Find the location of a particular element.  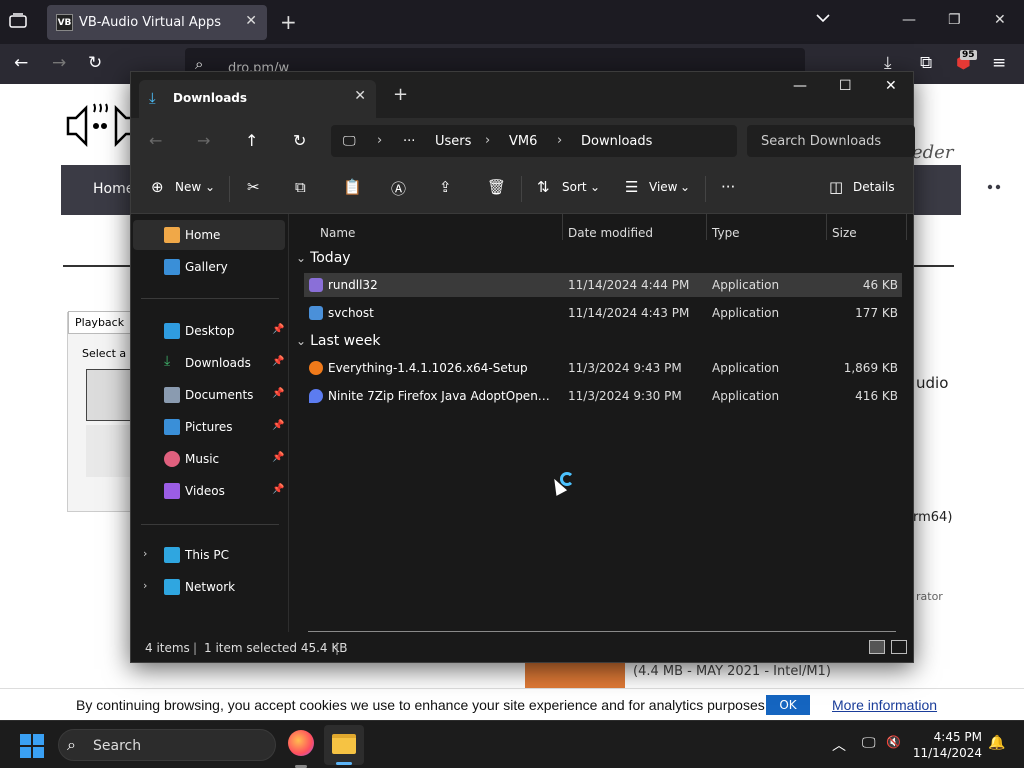

sidebar-item-videos: Videos 📌 is located at coordinates (209, 491).